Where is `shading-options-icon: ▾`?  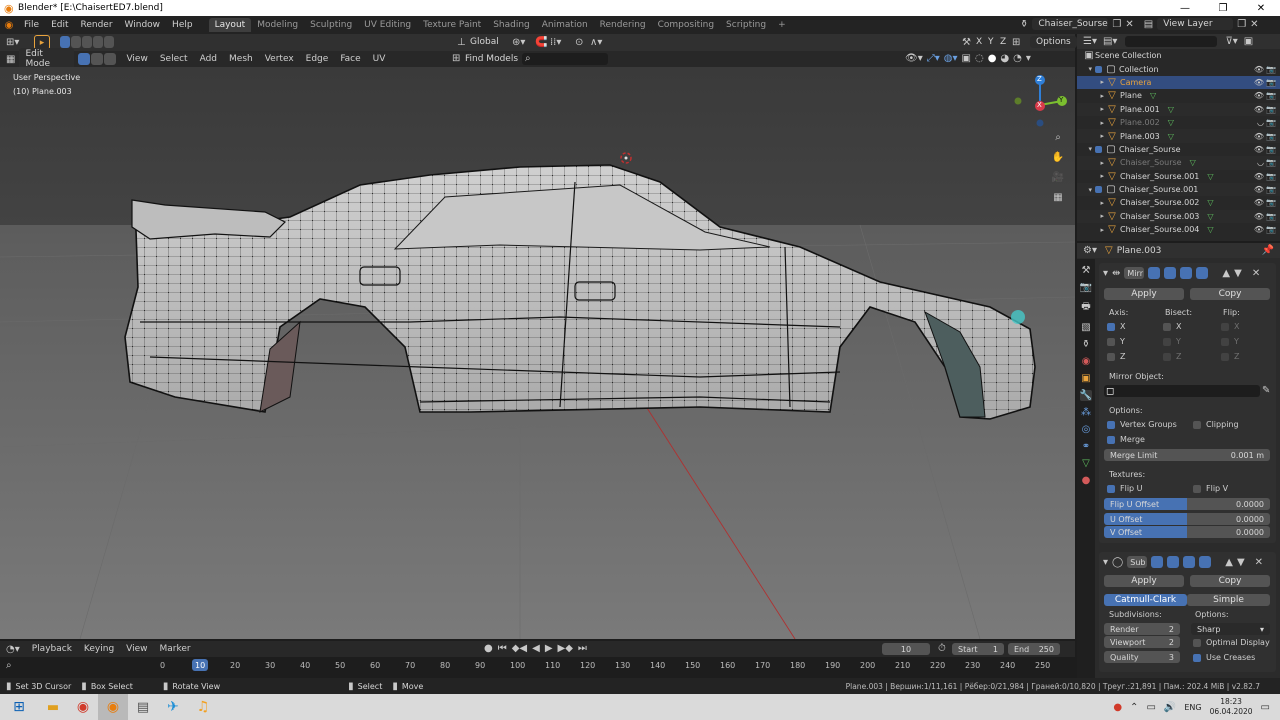
shading-options-icon: ▾ is located at coordinates (1028, 58).